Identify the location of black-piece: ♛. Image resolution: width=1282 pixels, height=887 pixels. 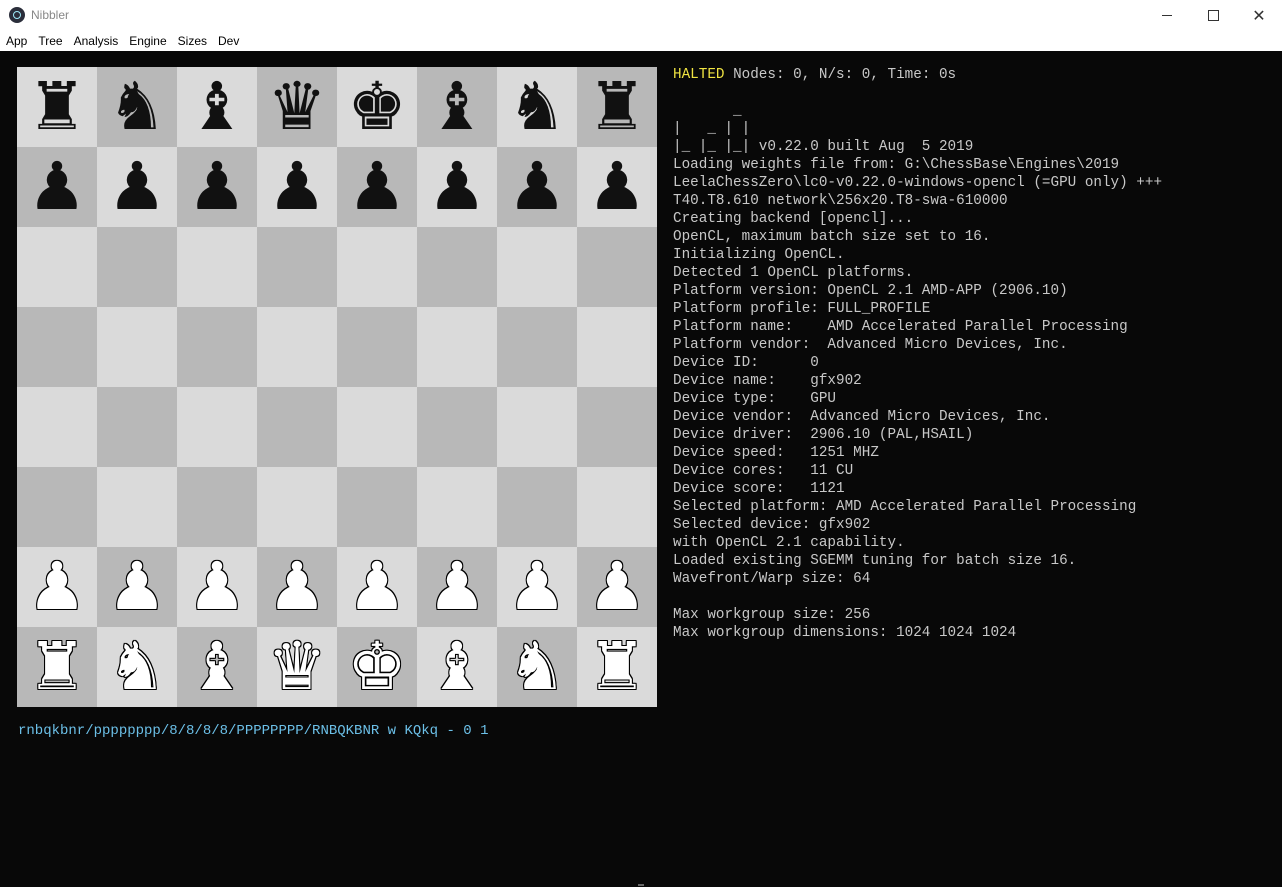
(296, 107).